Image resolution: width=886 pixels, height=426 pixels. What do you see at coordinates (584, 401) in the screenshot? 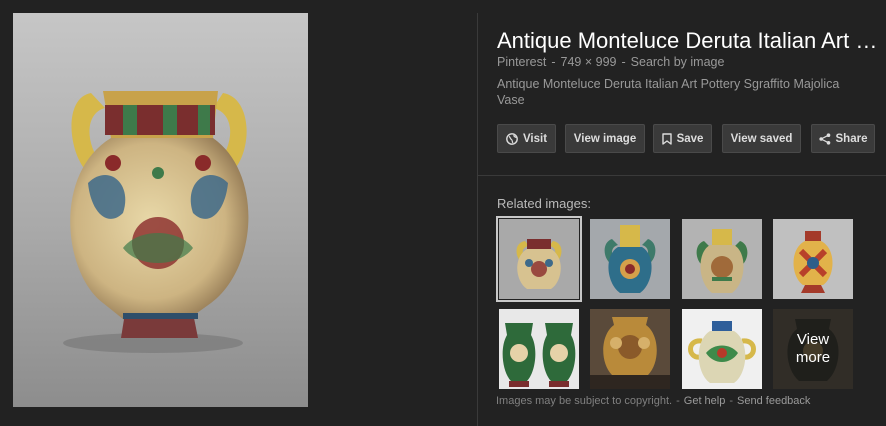
I see `copyright-notice: Images may be subject to copyright.` at bounding box center [584, 401].